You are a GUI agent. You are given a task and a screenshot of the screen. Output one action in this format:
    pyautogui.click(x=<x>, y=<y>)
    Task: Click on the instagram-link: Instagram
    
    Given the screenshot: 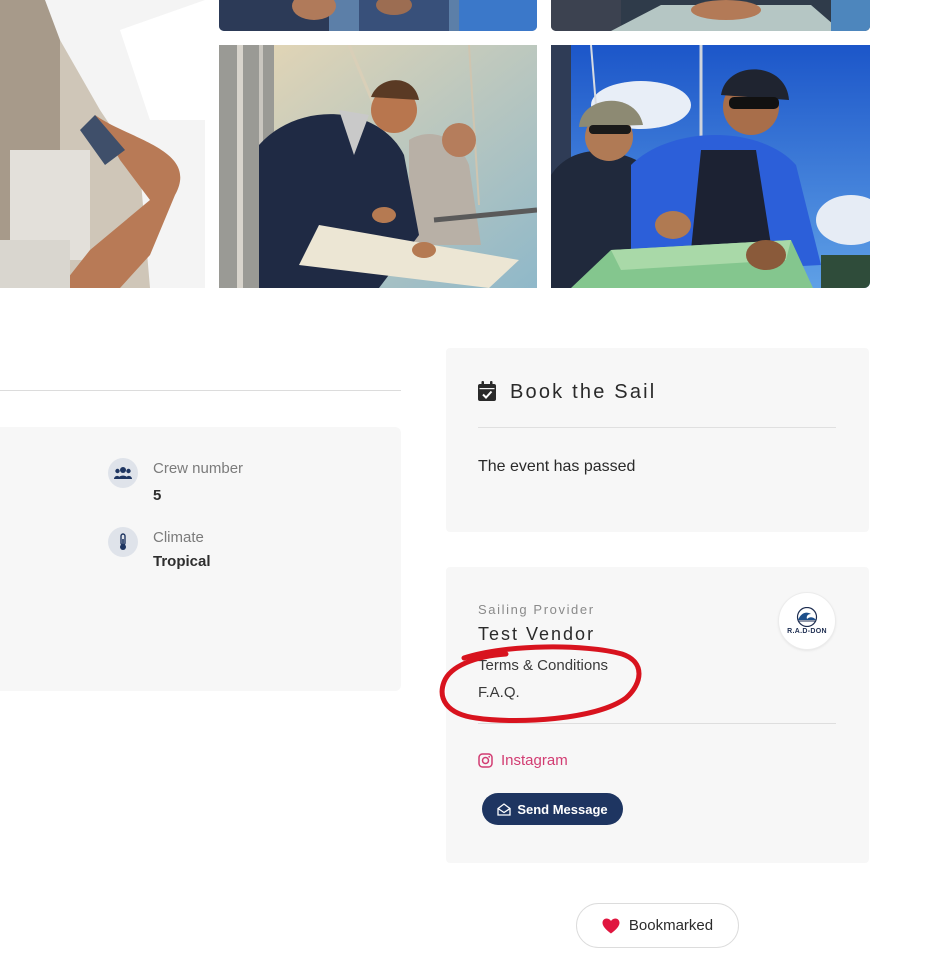 What is the action you would take?
    pyautogui.click(x=523, y=760)
    